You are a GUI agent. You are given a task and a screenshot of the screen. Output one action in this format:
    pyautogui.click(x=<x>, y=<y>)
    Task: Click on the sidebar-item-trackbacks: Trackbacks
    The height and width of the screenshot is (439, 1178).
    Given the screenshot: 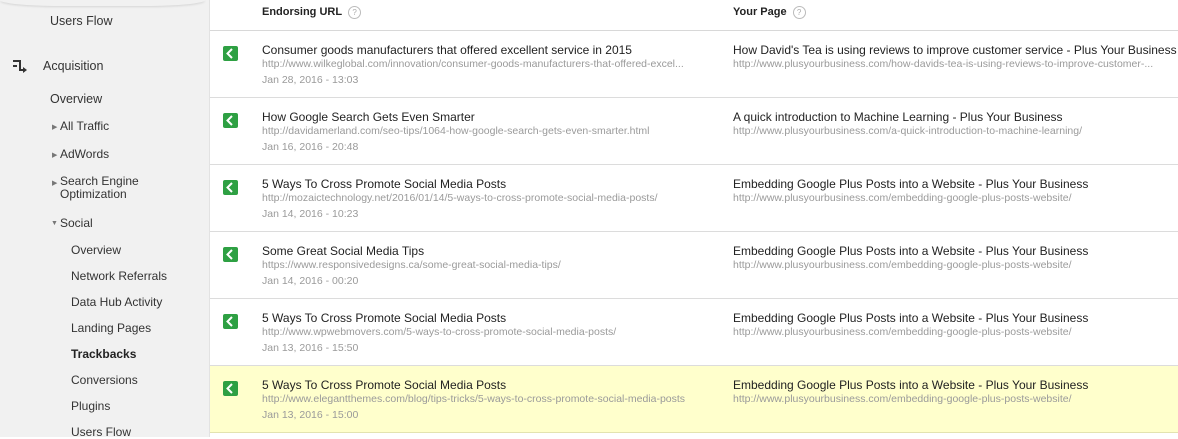 What is the action you would take?
    pyautogui.click(x=103, y=354)
    